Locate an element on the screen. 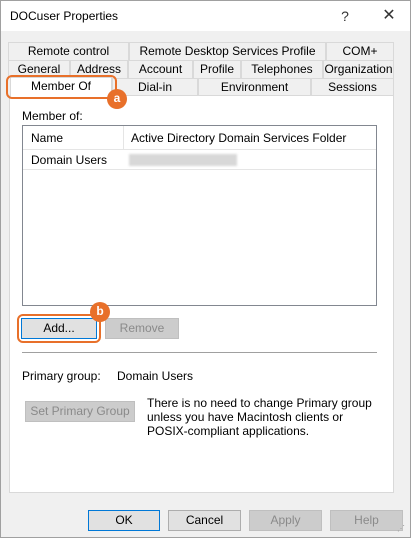 The height and width of the screenshot is (538, 411). help-icon: ? is located at coordinates (345, 16).